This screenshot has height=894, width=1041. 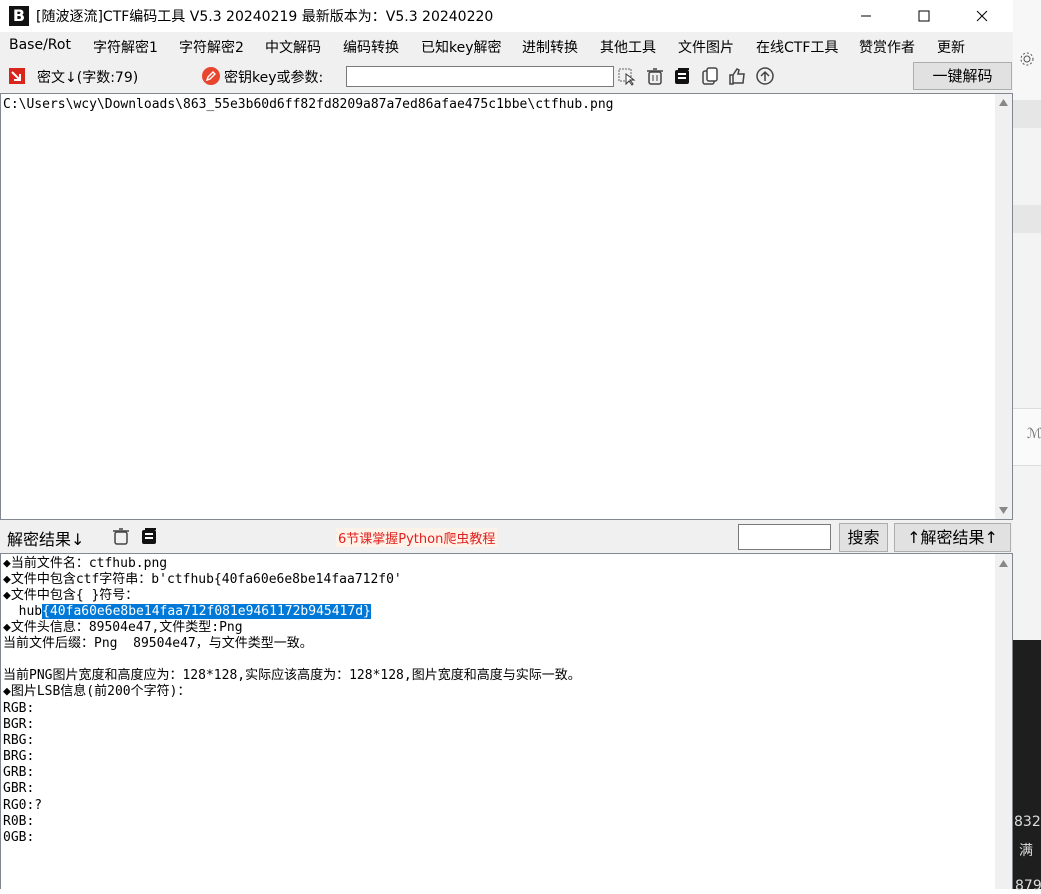 What do you see at coordinates (158, 643) in the screenshot?
I see `output-line: 当前文件后缀：Png 89504e47，与文件类型一致。` at bounding box center [158, 643].